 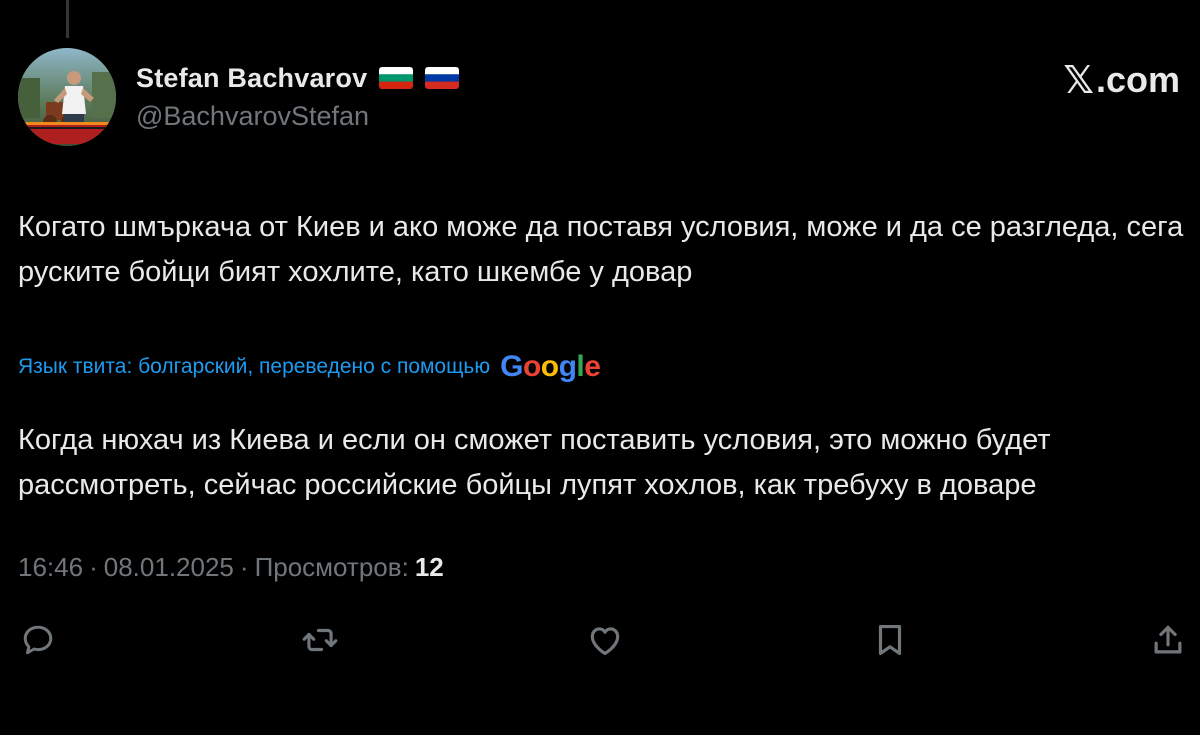 What do you see at coordinates (50, 567) in the screenshot?
I see `tweet-time: 16:46` at bounding box center [50, 567].